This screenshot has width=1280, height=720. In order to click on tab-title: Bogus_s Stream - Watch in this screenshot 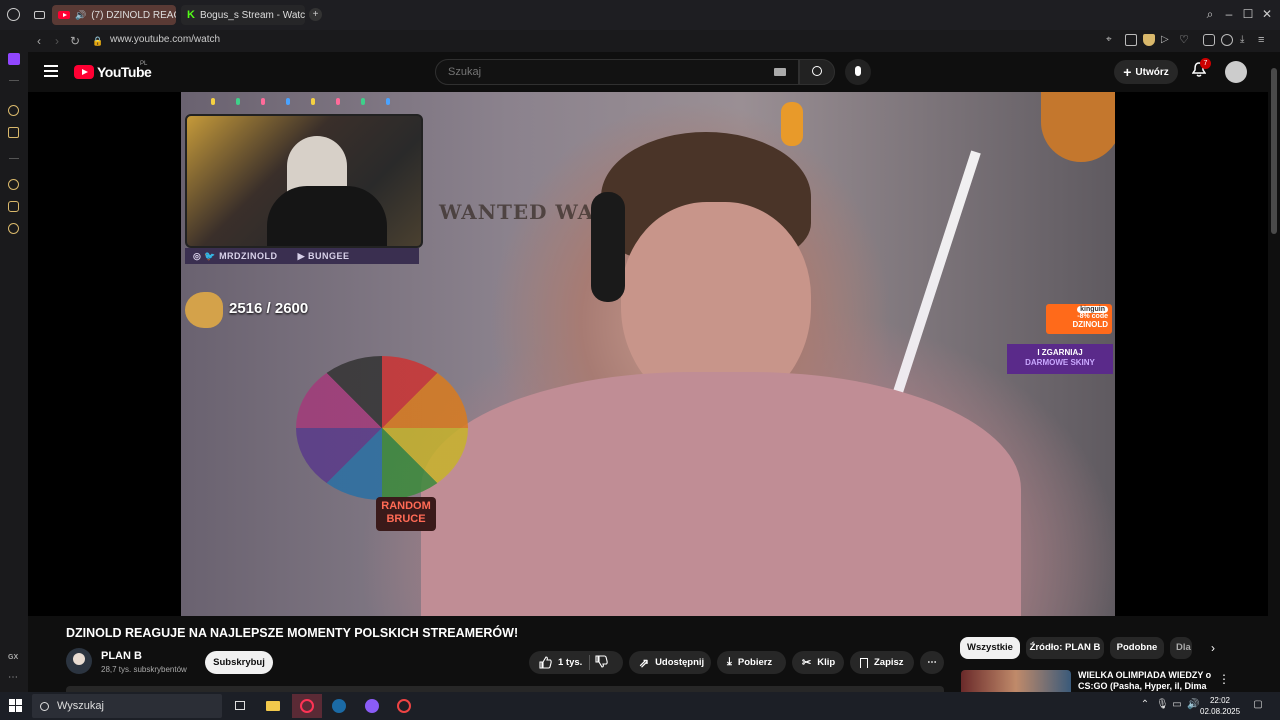, I will do `click(252, 15)`.